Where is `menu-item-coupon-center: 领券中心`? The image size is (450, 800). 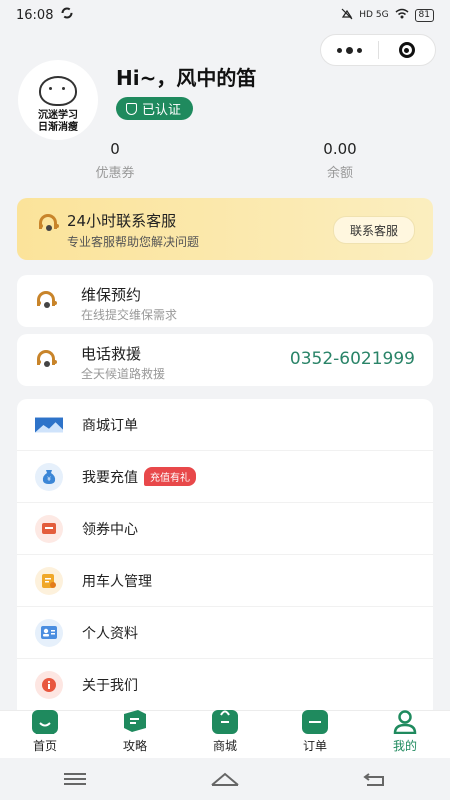
menu-item-coupon-center: 领券中心 is located at coordinates (225, 529).